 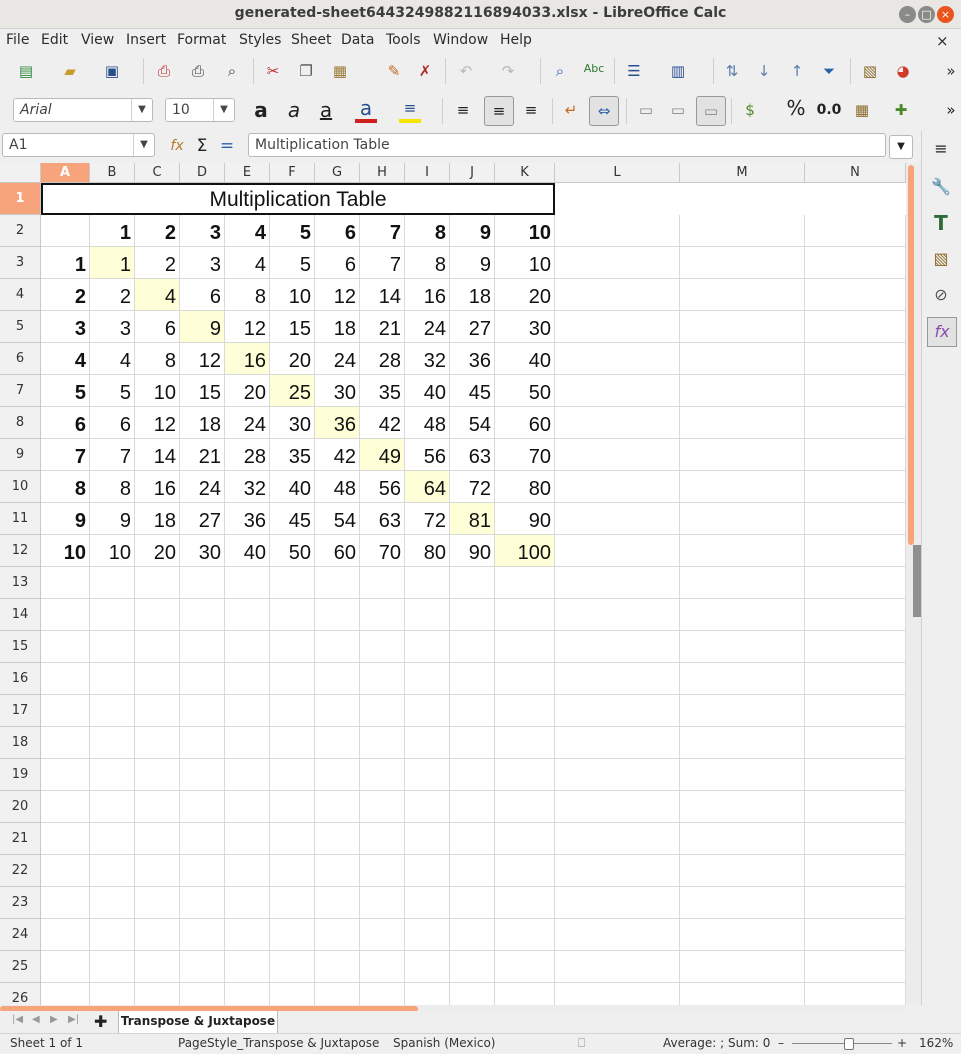 I want to click on row-label-cell: 9, so click(x=65, y=519).